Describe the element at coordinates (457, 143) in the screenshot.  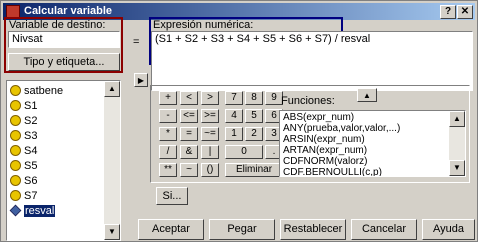
I see `functions-list-scrollbar: ▲ ▼` at that location.